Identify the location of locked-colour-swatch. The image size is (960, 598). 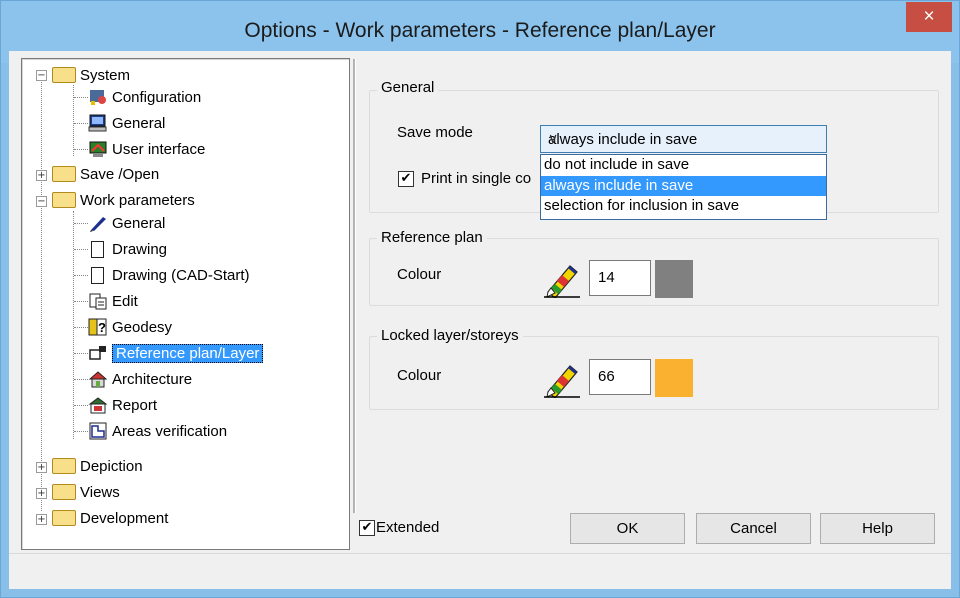
(674, 378).